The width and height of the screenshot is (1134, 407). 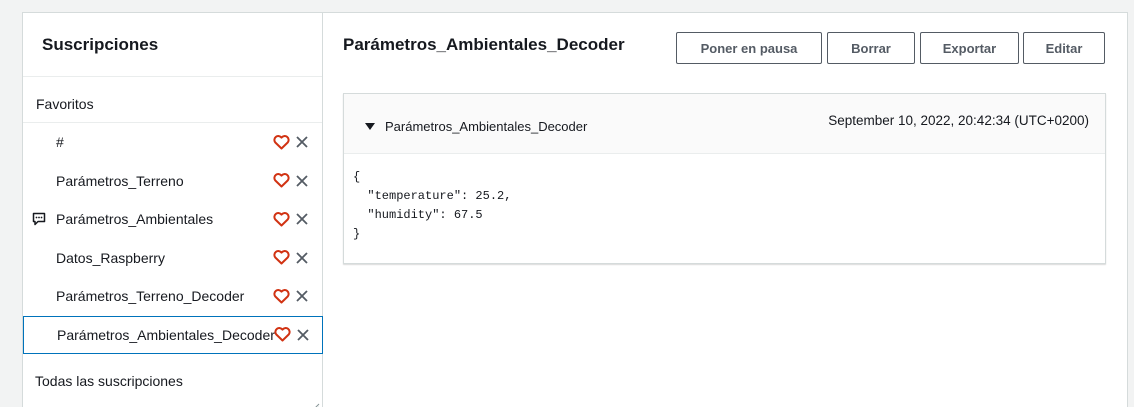 What do you see at coordinates (316, 402) in the screenshot?
I see `resize-handle-icon` at bounding box center [316, 402].